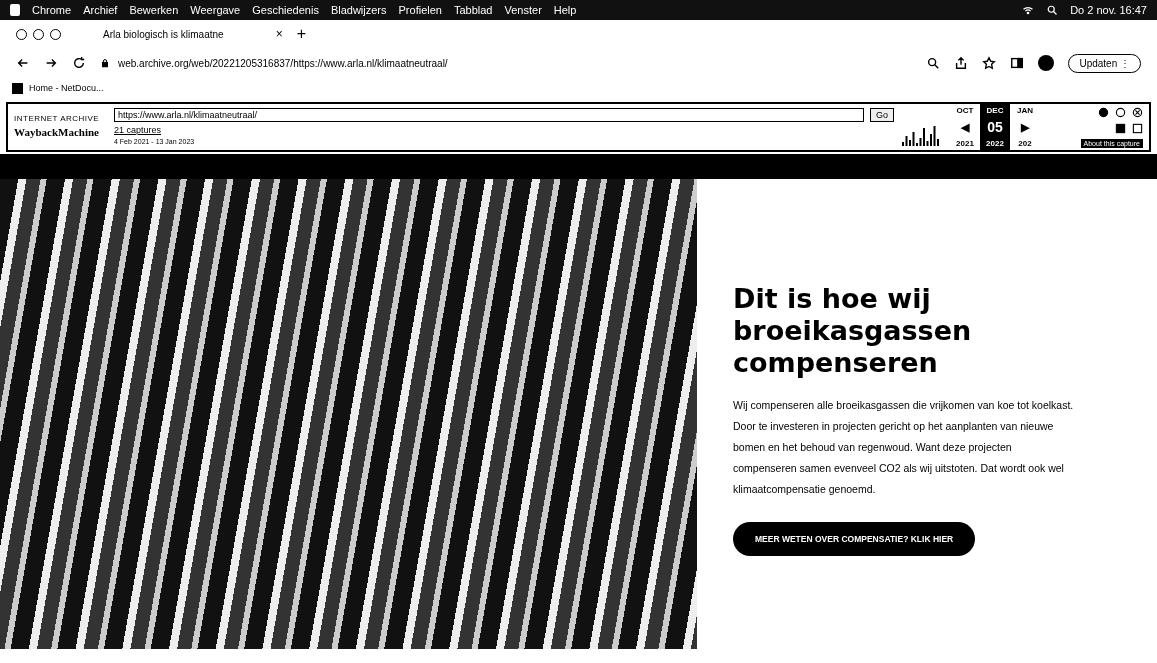 This screenshot has width=1157, height=663. What do you see at coordinates (489, 115) in the screenshot?
I see `wayback-url-field: https://www.arla.nl/klimaatneutraal/` at bounding box center [489, 115].